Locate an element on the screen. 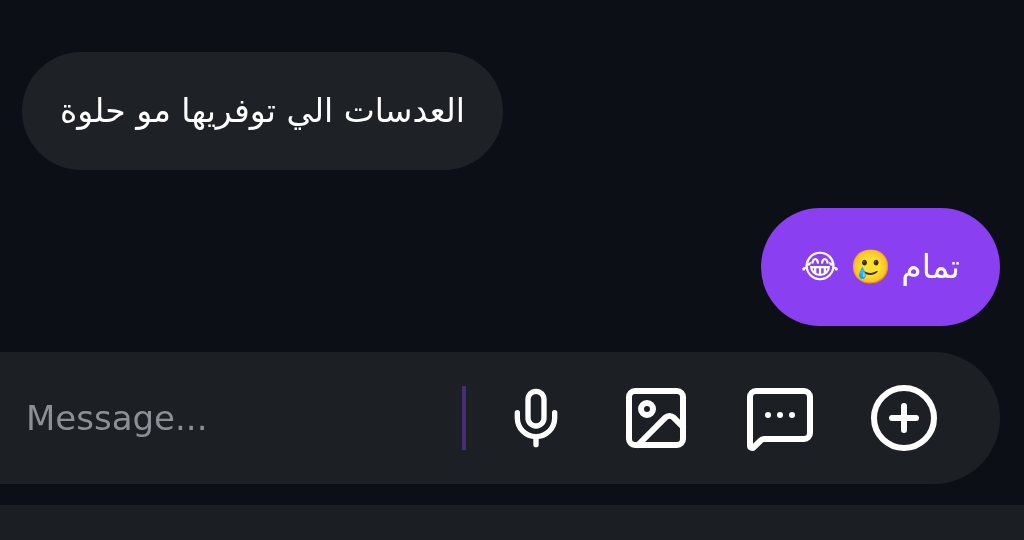 The image size is (1024, 540). outgoing-message: تمام 🥲 😂 is located at coordinates (880, 267).